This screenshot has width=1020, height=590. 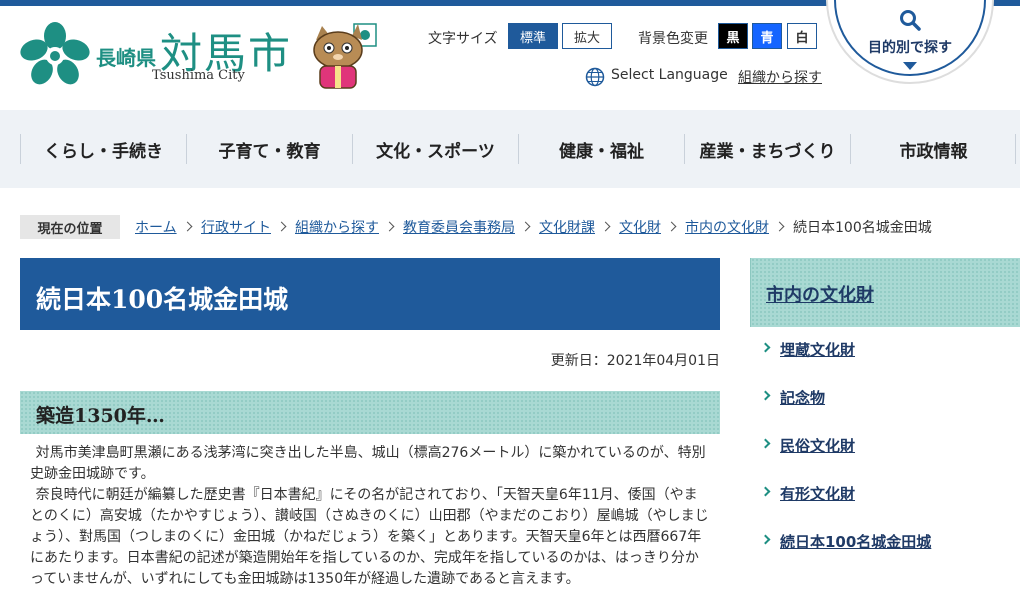 I want to click on sidebar-item-kaneda-castle: 続日本100名城金田城, so click(x=855, y=541).